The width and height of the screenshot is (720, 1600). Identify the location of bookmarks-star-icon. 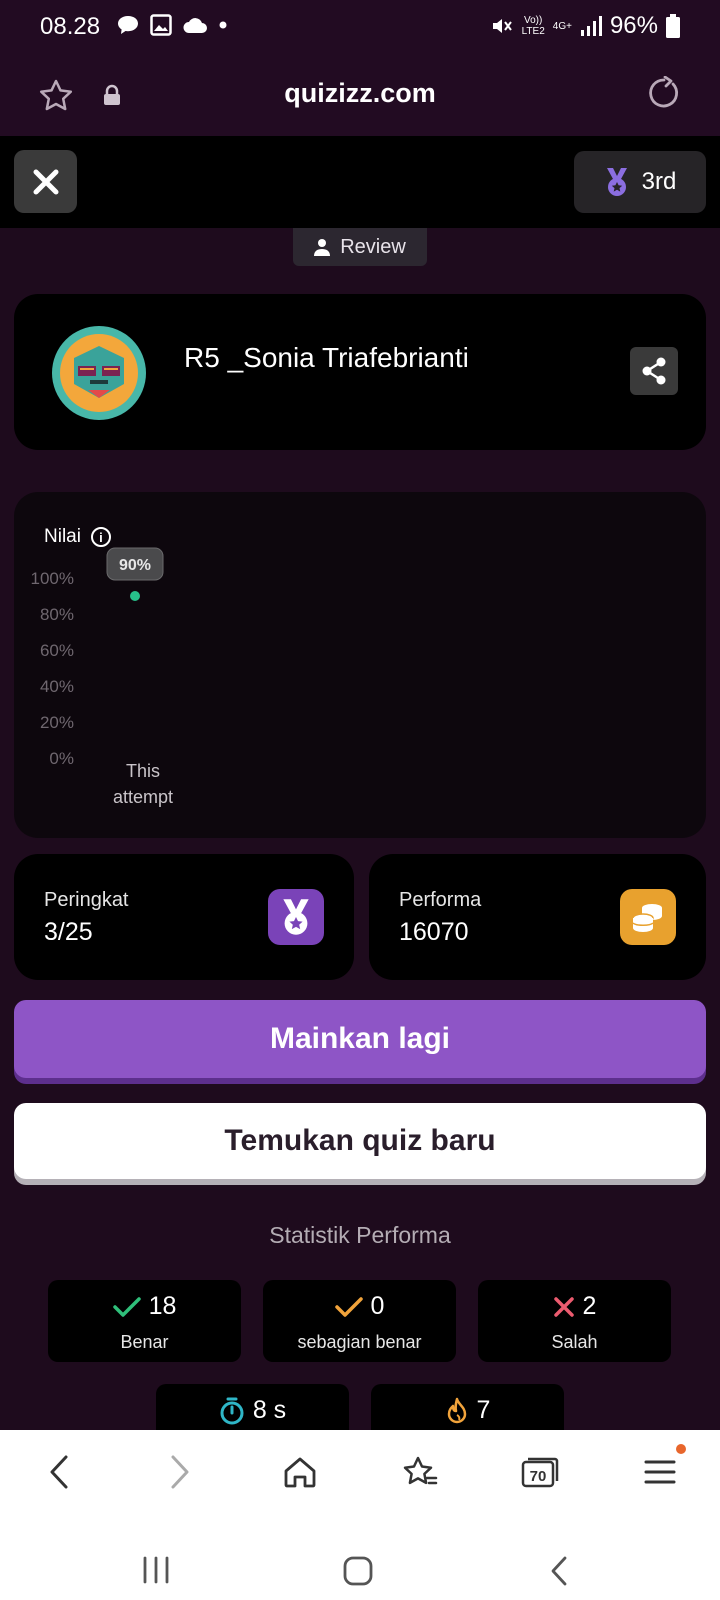
(420, 1470).